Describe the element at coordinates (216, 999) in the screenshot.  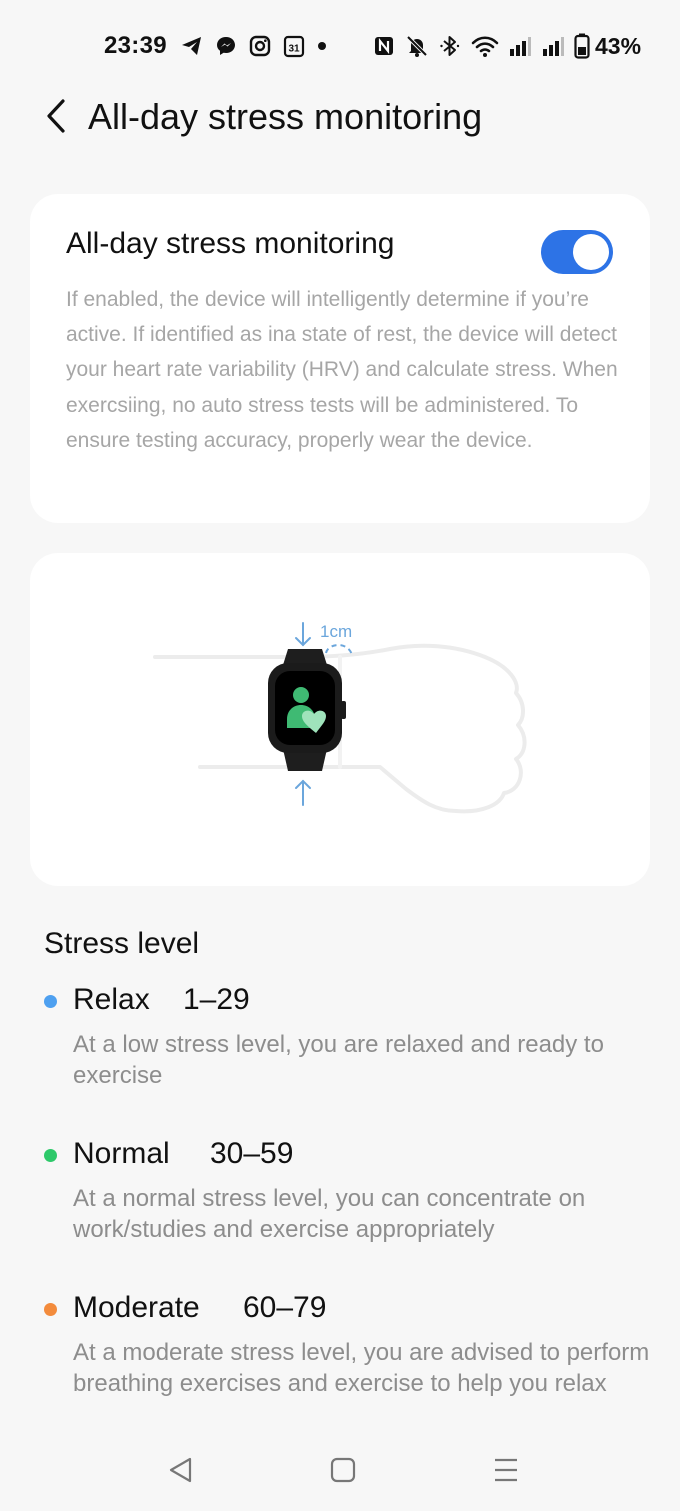
I see `level-range: 1–29` at that location.